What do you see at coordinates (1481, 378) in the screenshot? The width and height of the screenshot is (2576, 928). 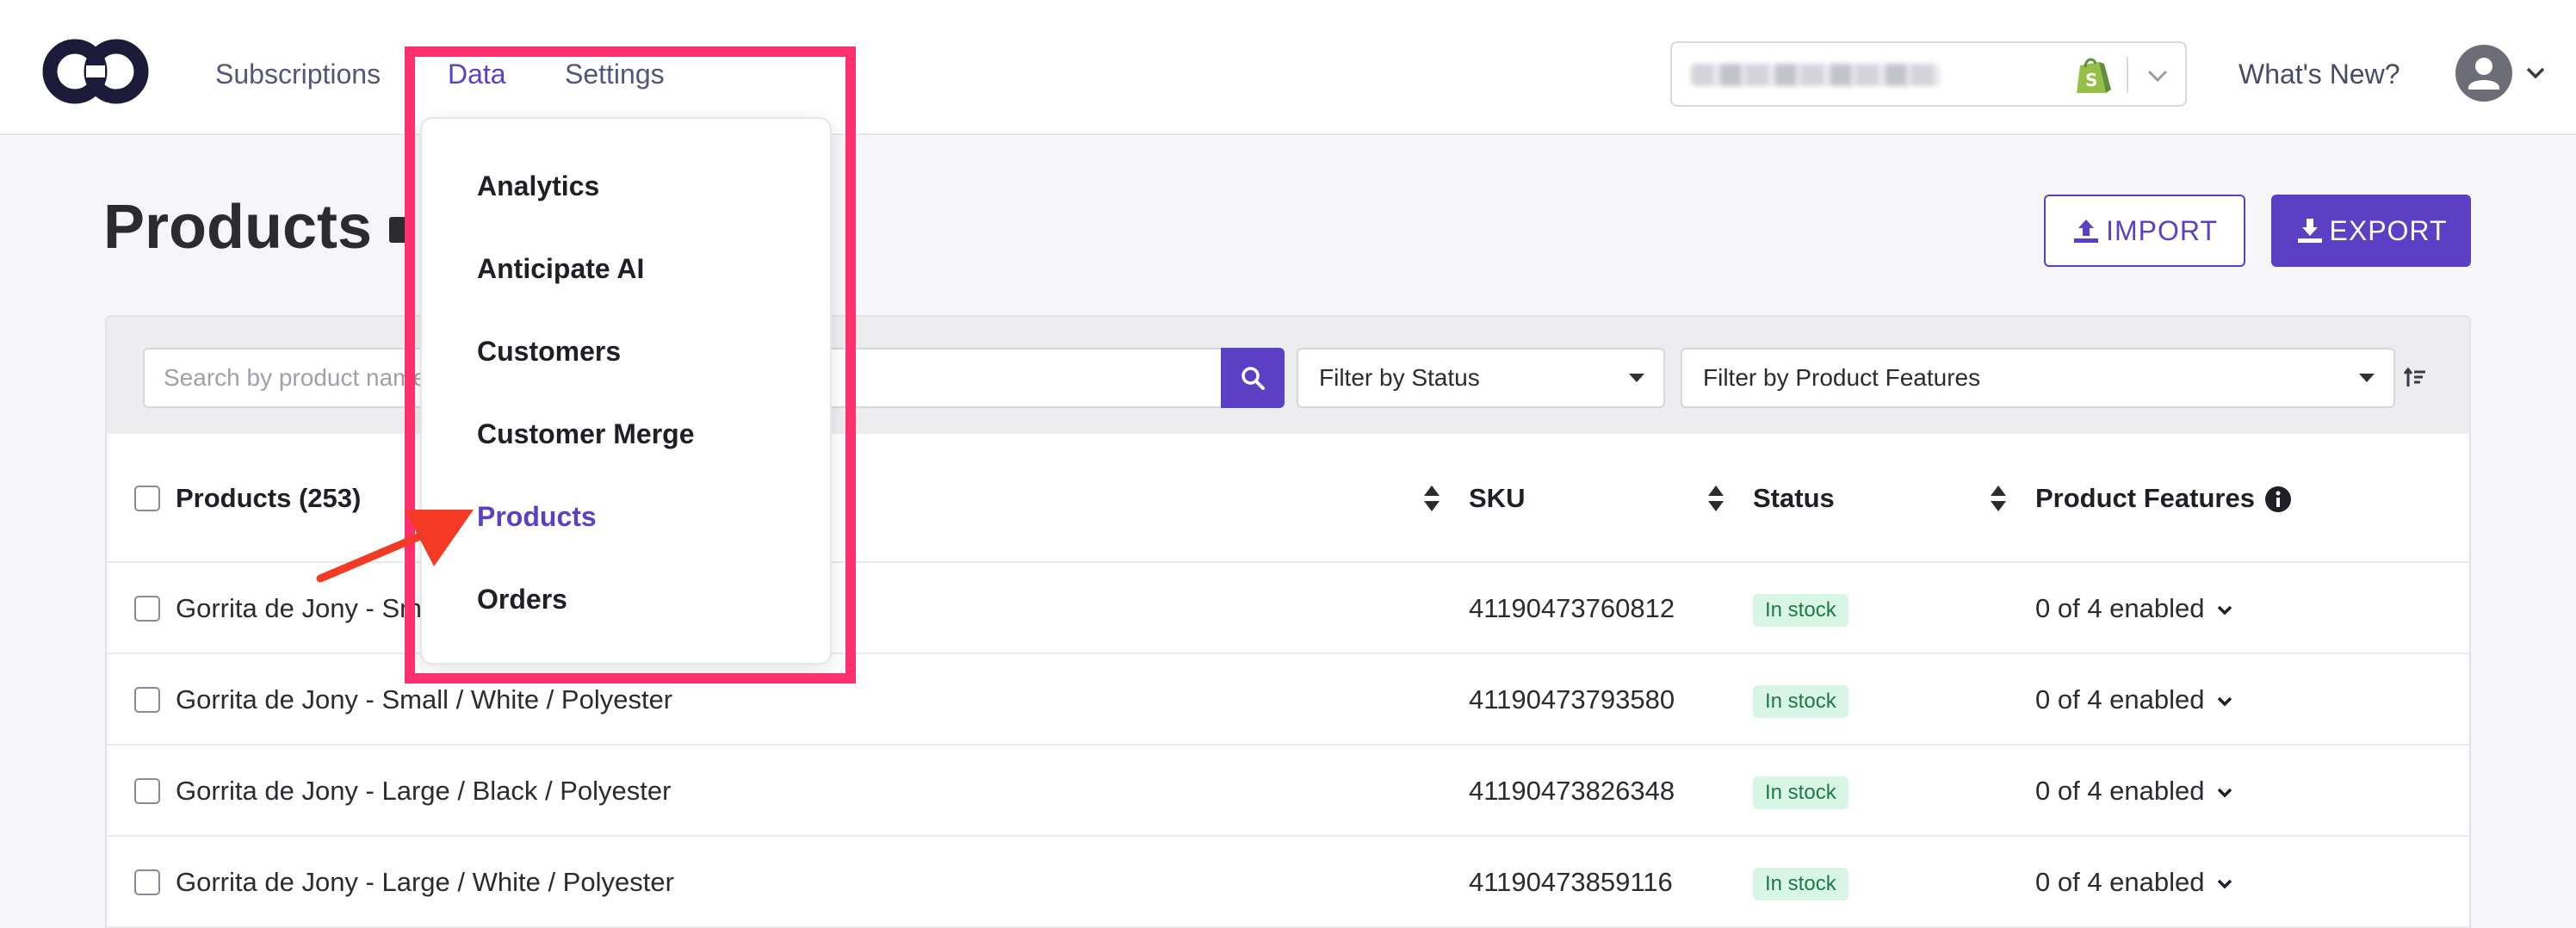 I see `status-filter: Filter by Status` at bounding box center [1481, 378].